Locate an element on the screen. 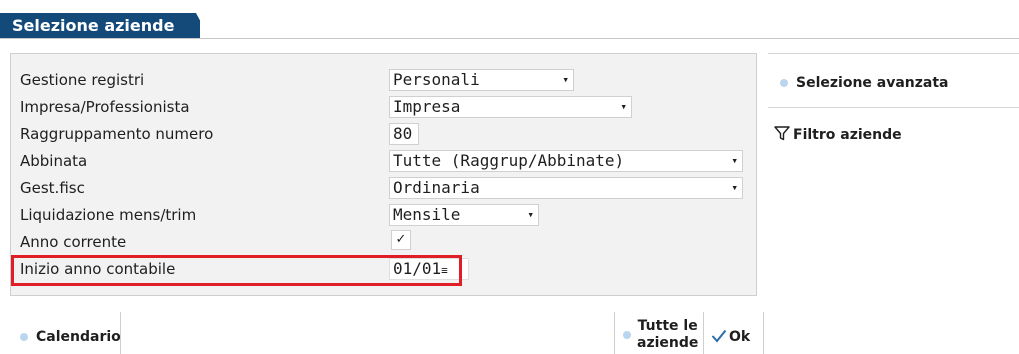  anno-corrente-checkbox: ✓ is located at coordinates (401, 240).